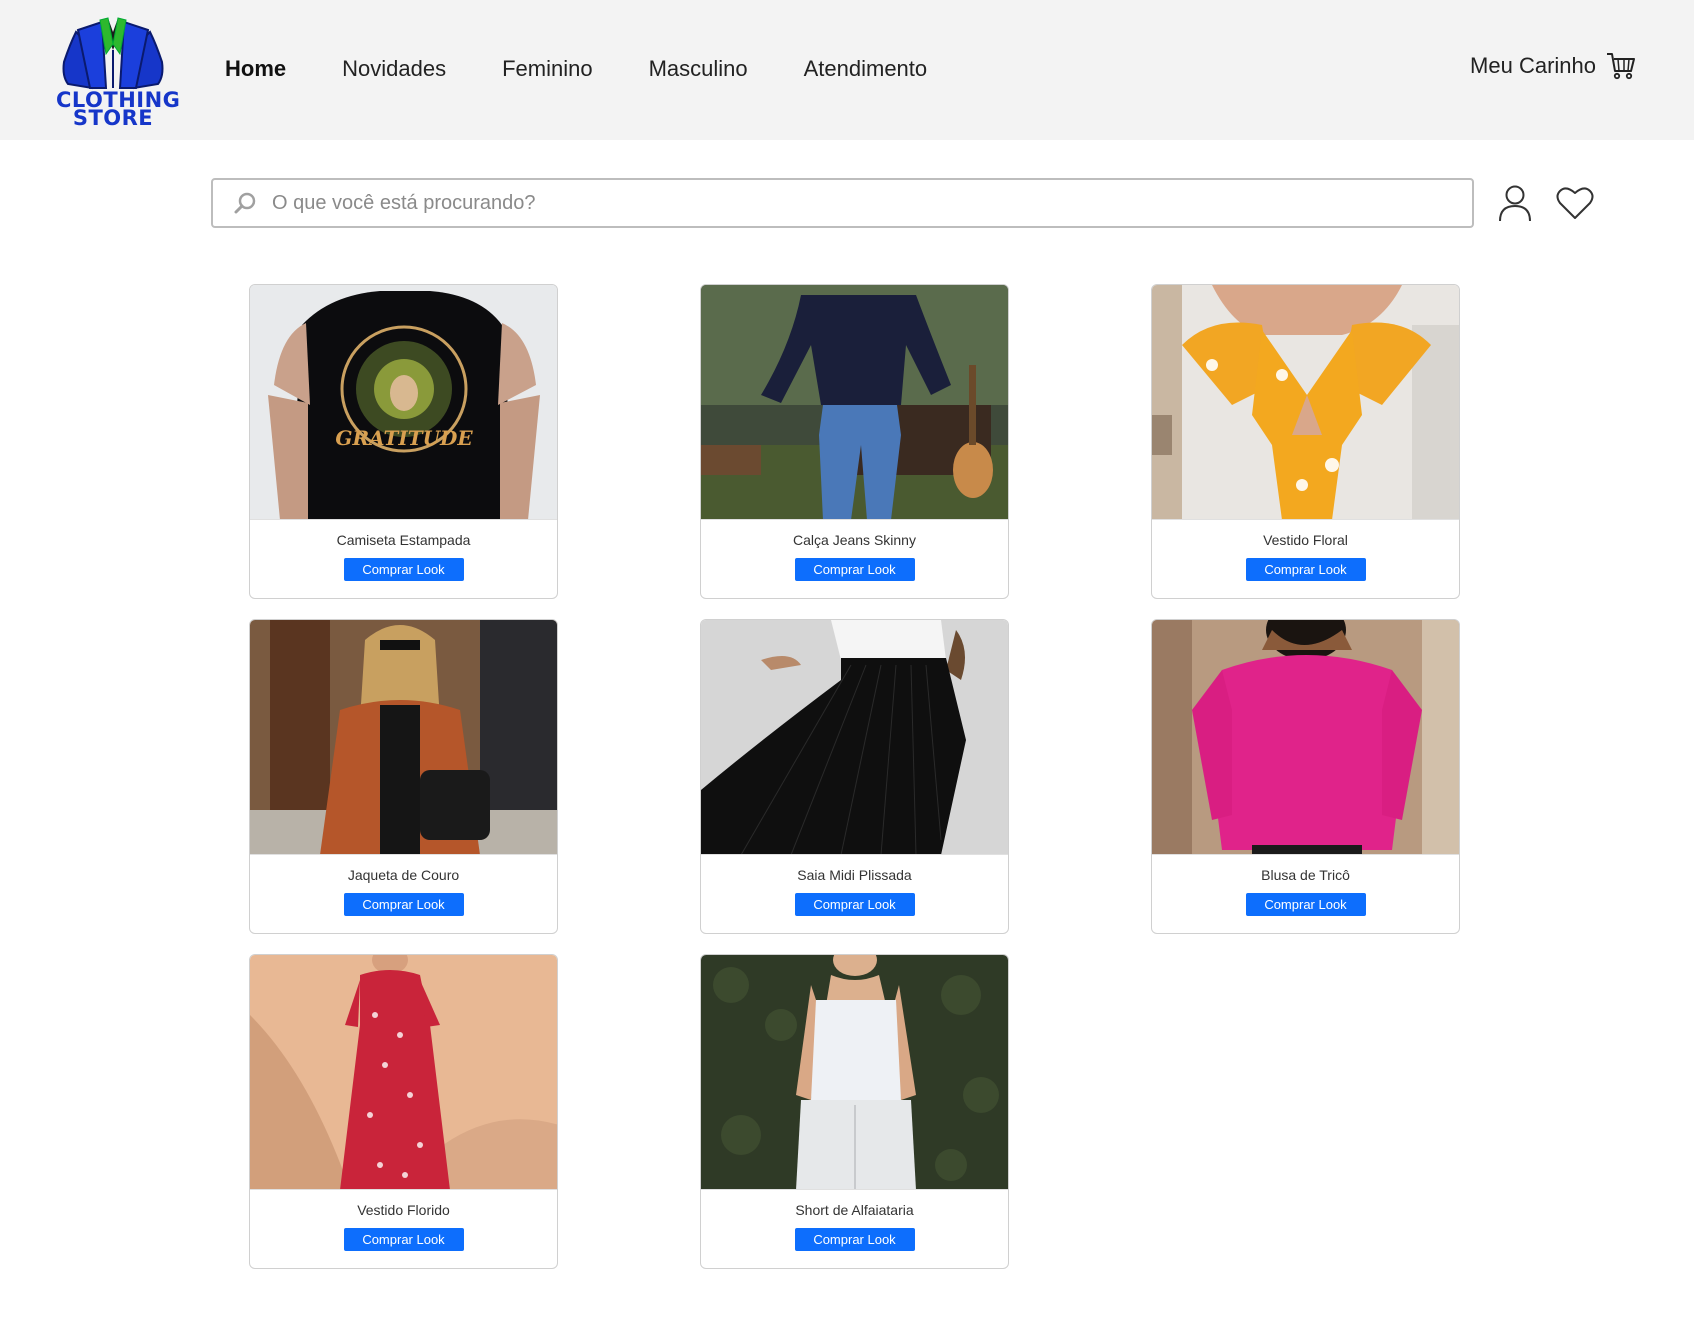 This screenshot has height=1324, width=1694. I want to click on product-card: Saia Midi Plissada Comprar Look, so click(854, 776).